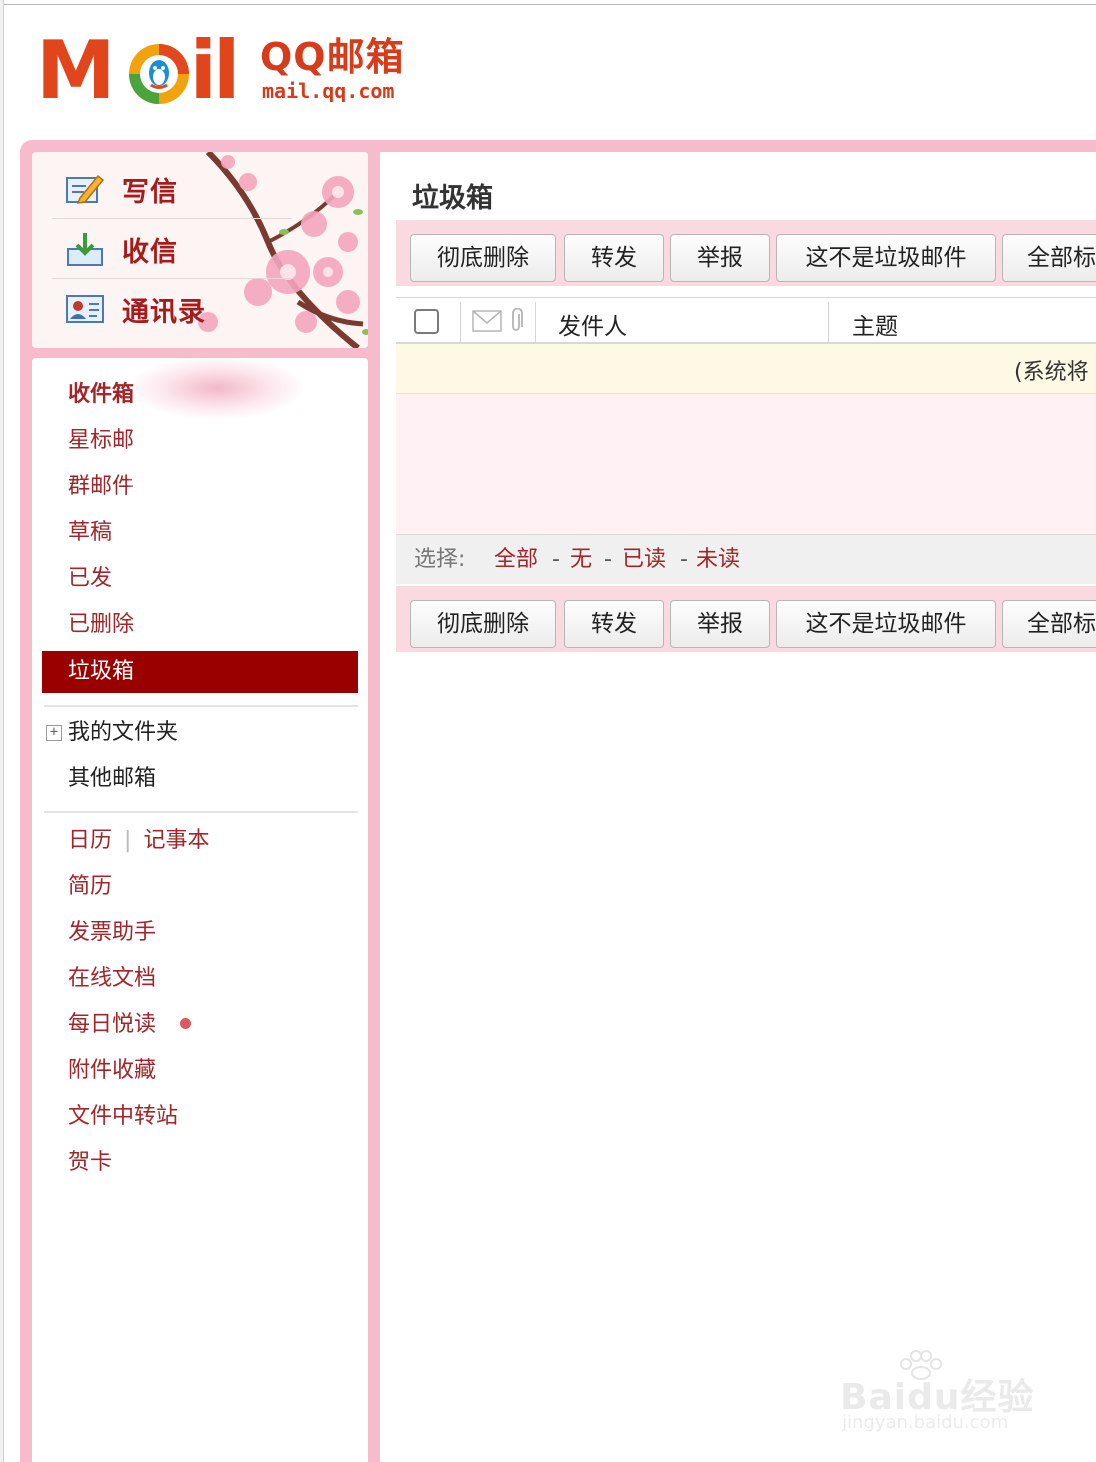  I want to click on receive-mail-label: 收信, so click(150, 252).